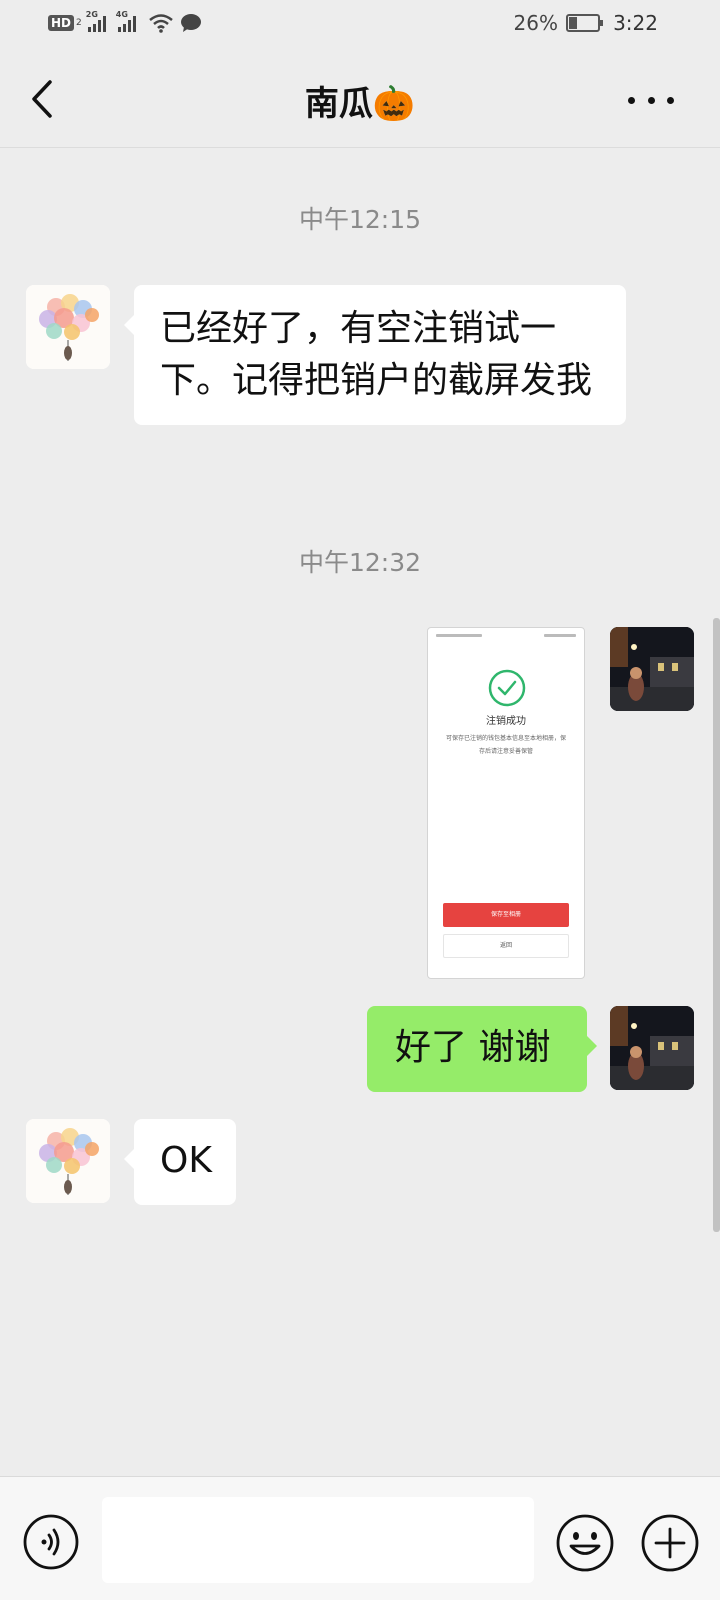 The height and width of the screenshot is (1600, 720). What do you see at coordinates (506, 721) in the screenshot?
I see `screenshot-title: 注销成功` at bounding box center [506, 721].